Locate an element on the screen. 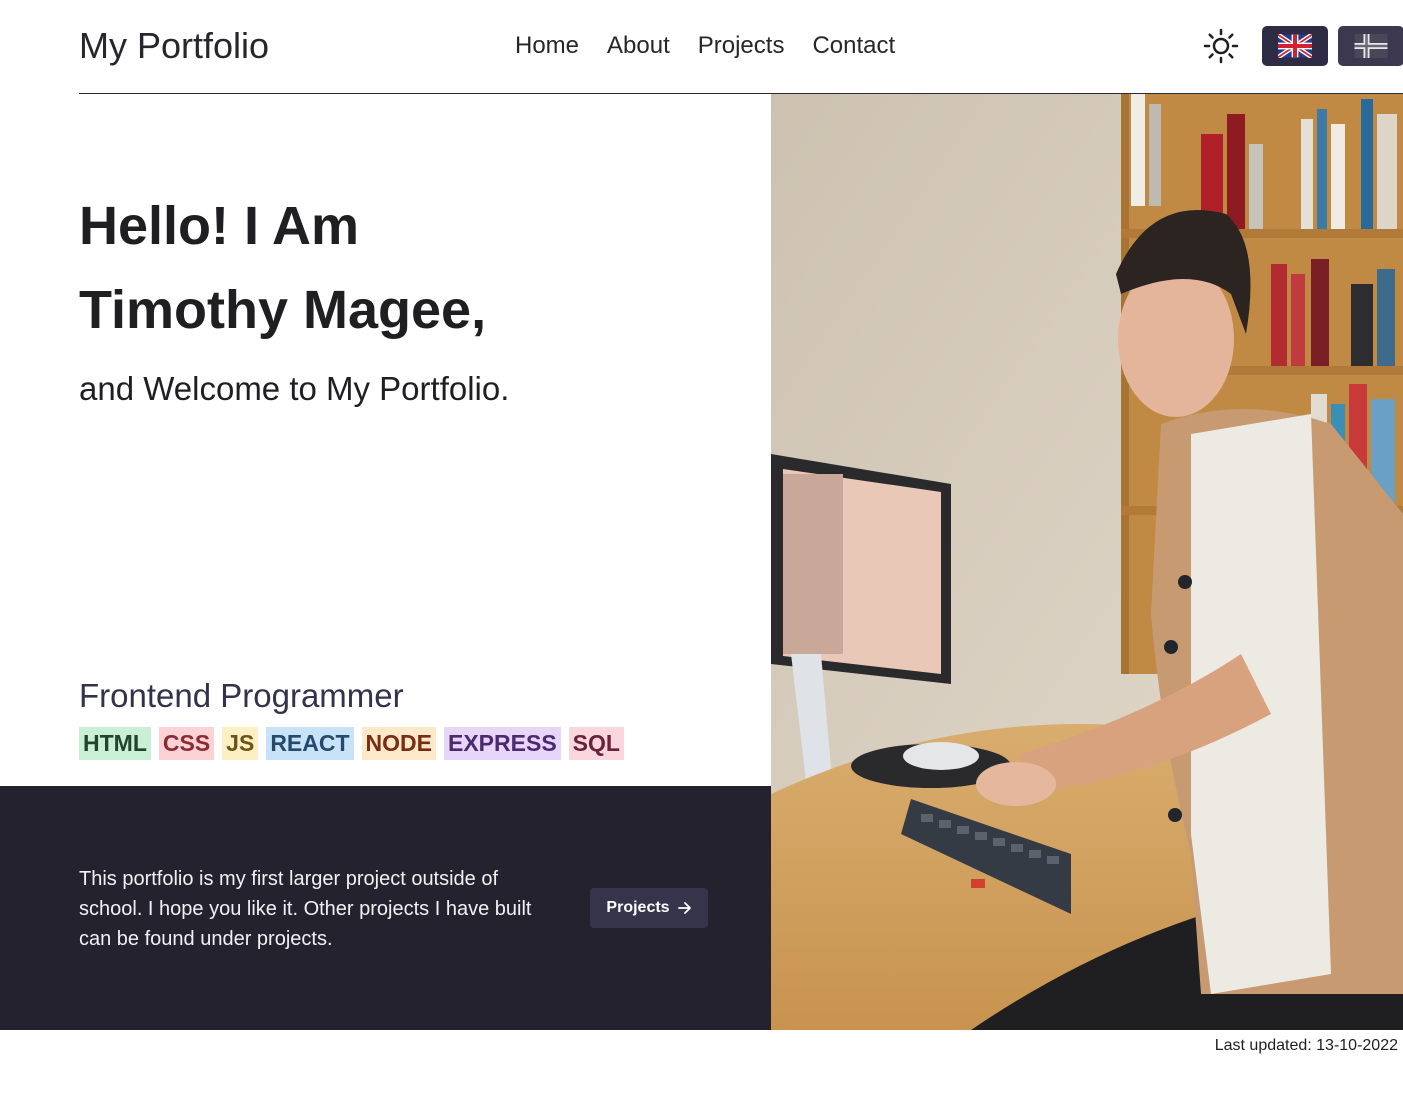  sun-icon is located at coordinates (1221, 46).